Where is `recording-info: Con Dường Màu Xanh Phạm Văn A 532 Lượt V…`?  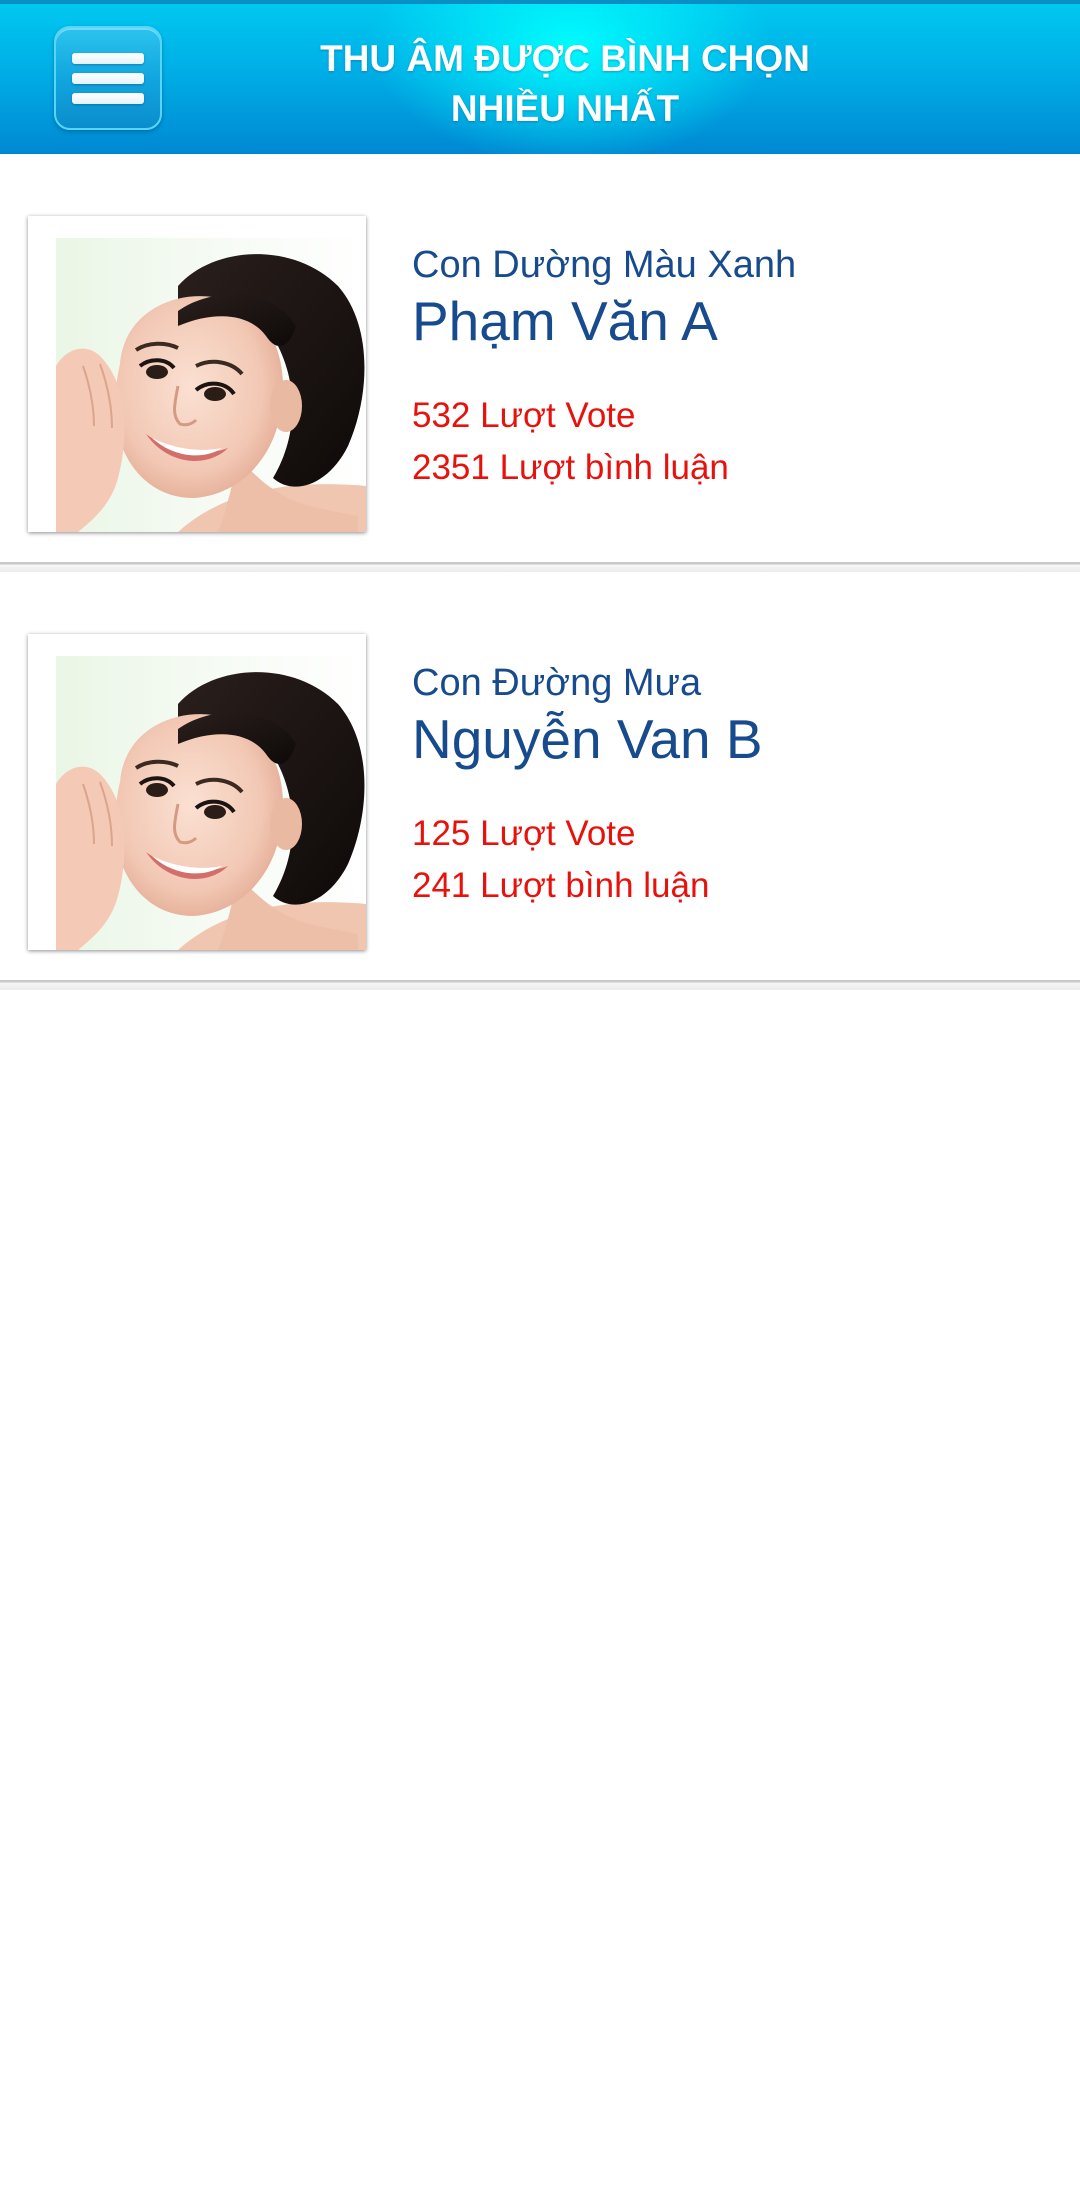 recording-info: Con Dường Màu Xanh Phạm Văn A 532 Lượt V… is located at coordinates (732, 368).